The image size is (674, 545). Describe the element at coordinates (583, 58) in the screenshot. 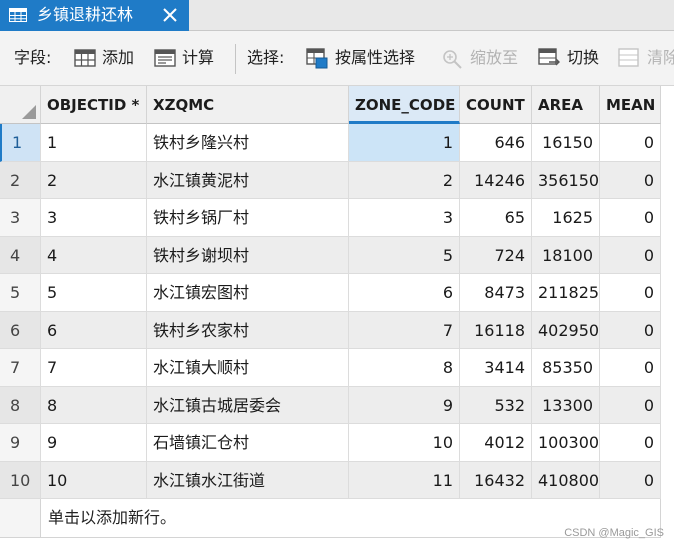

I see `switch-selection-button: 切换` at that location.